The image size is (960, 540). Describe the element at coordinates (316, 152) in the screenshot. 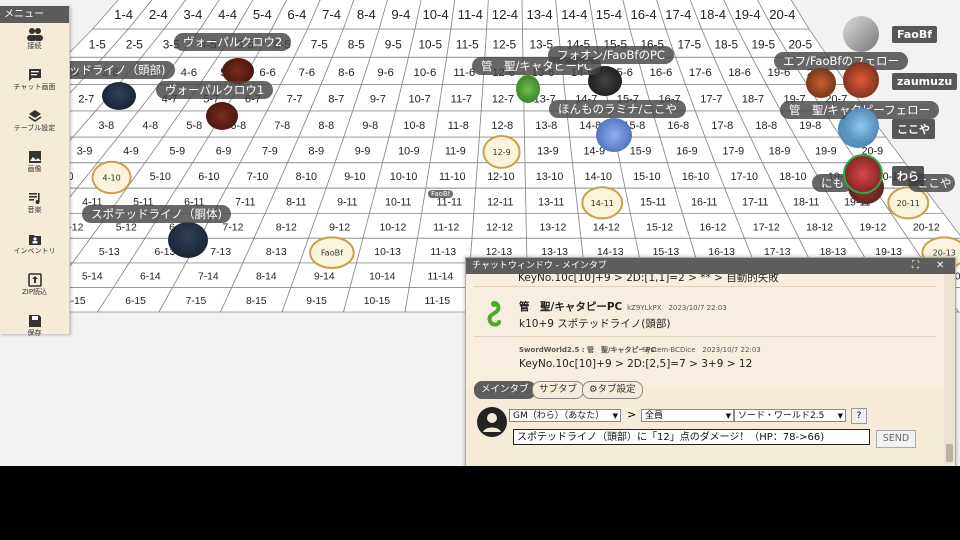

I see `board-cell-label: 8-9` at that location.